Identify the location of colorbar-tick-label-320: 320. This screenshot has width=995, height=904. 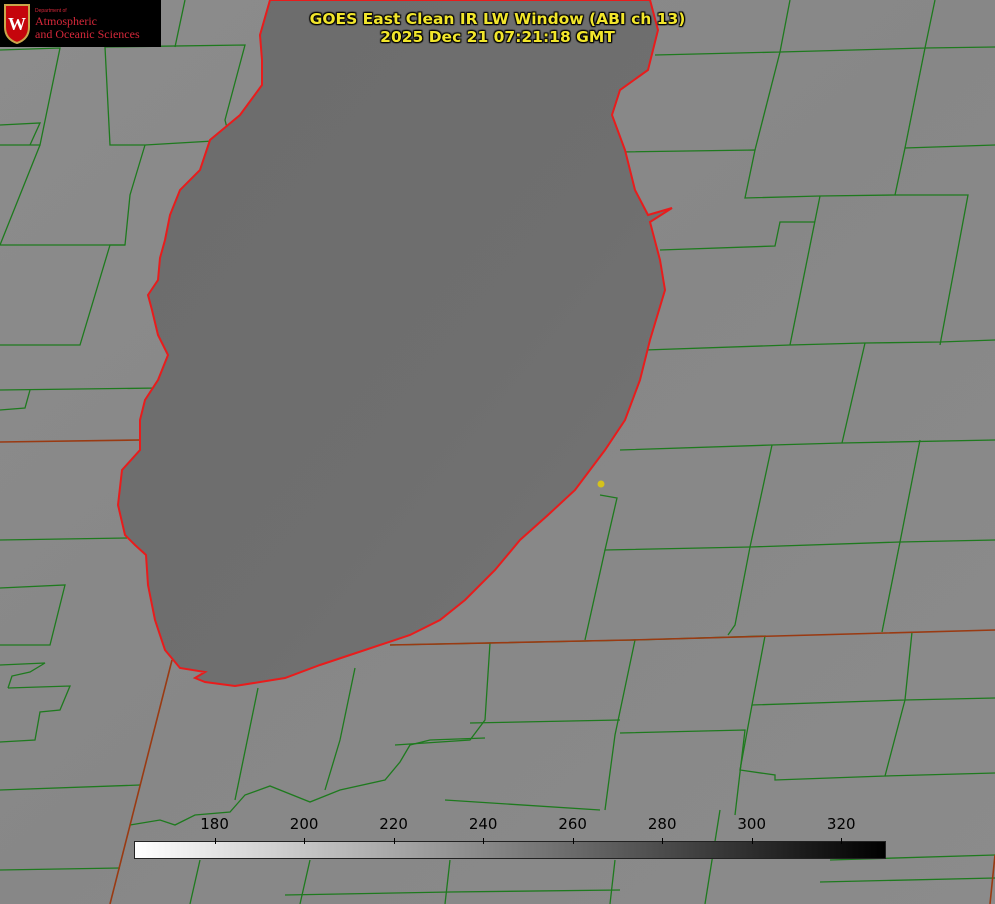
(841, 824).